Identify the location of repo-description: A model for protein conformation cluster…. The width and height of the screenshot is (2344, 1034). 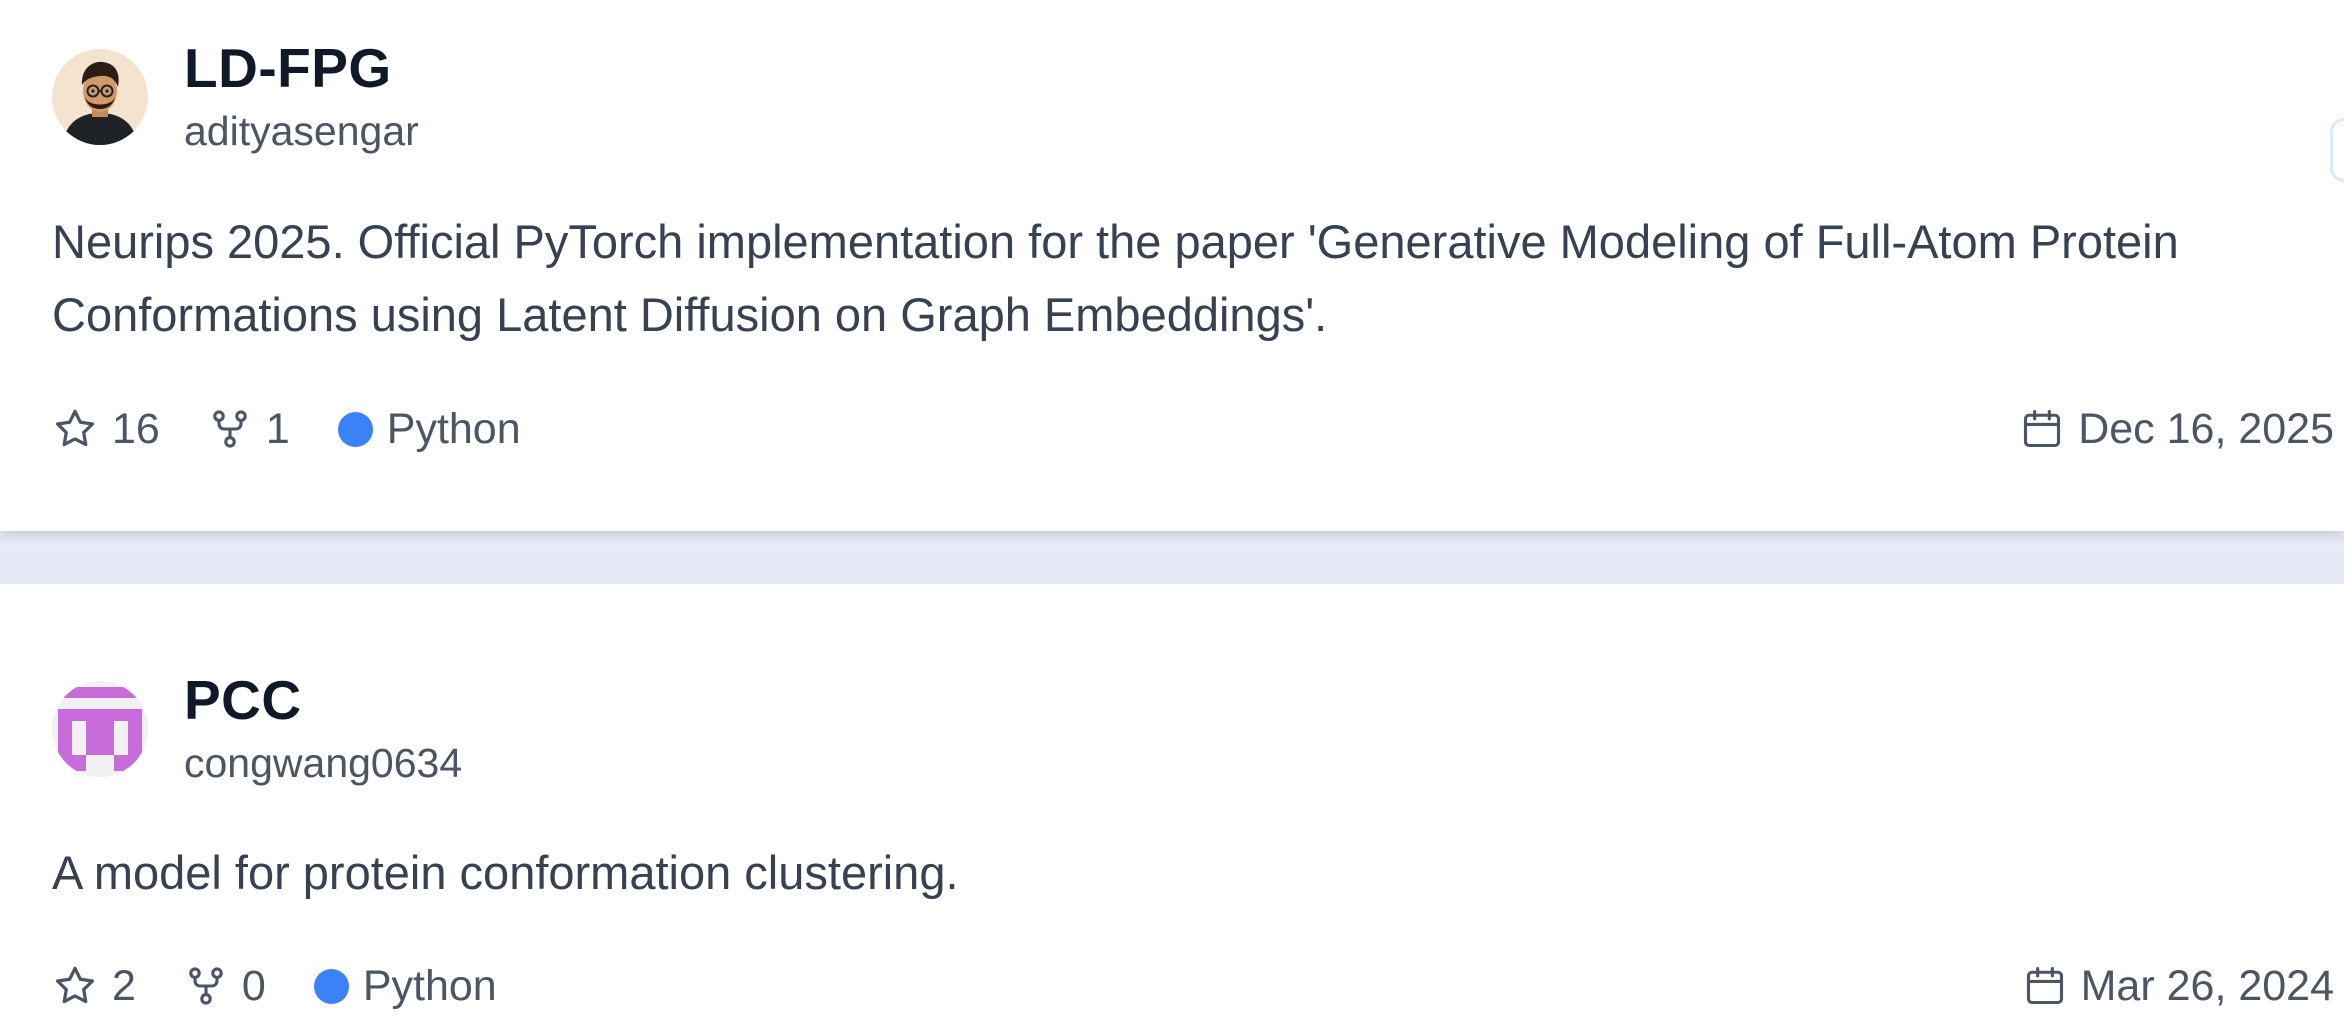
(505, 872).